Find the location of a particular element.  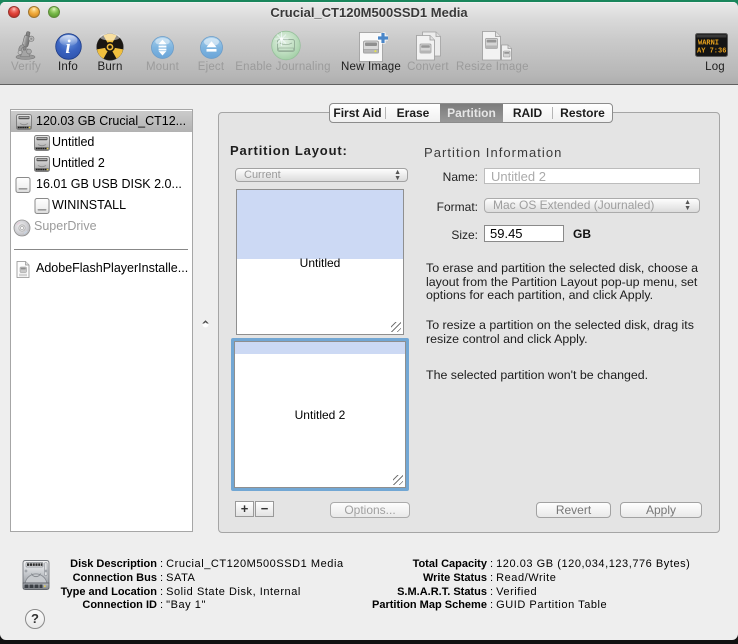

svg-text: i is located at coordinates (68, 47).